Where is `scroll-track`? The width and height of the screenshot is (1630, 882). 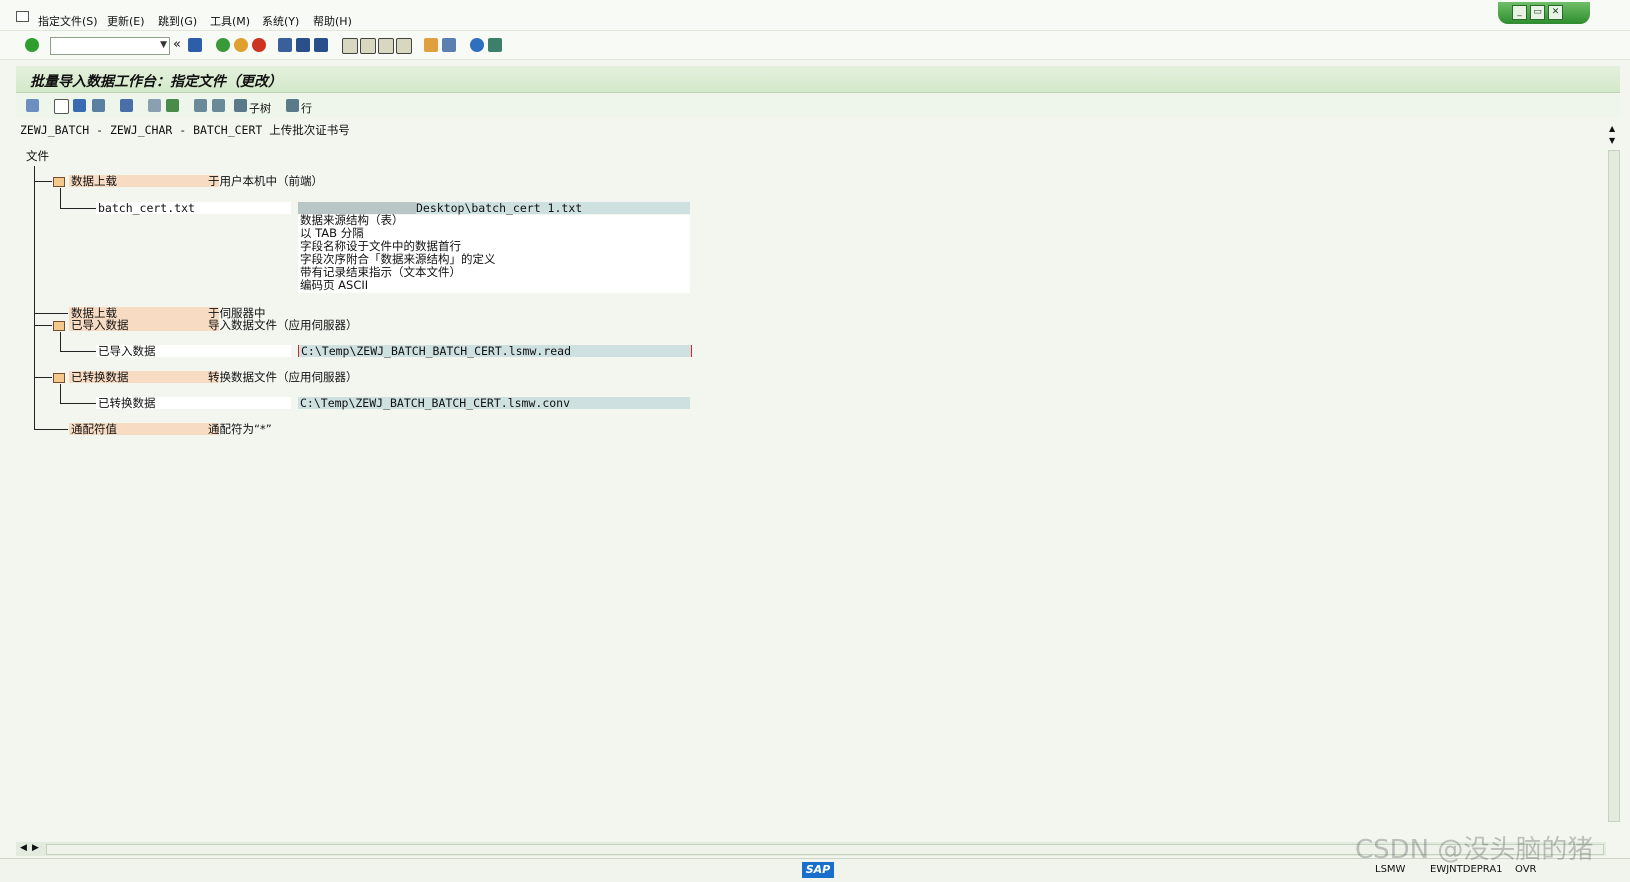 scroll-track is located at coordinates (1614, 486).